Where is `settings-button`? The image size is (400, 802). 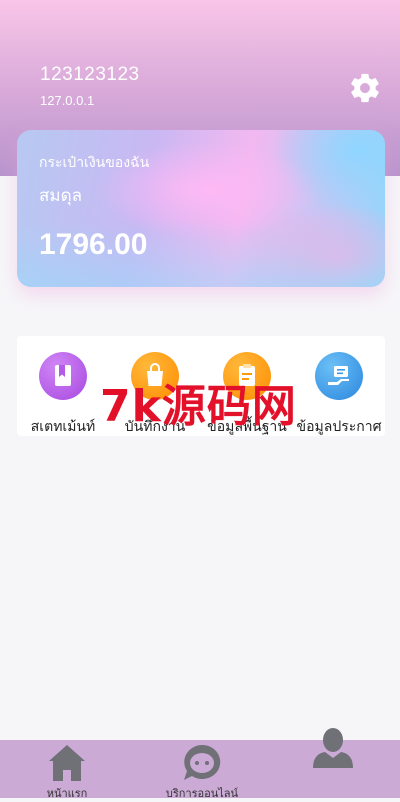
settings-button is located at coordinates (365, 88).